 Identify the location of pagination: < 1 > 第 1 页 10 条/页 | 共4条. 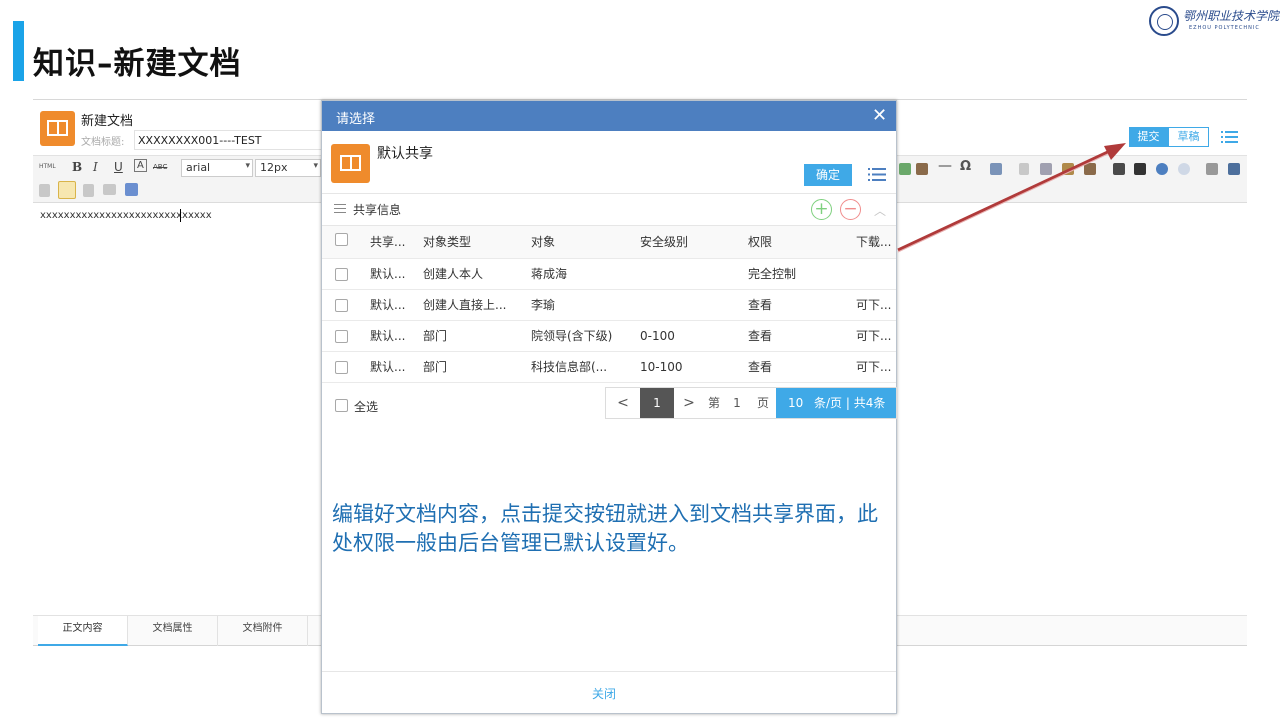
(751, 403).